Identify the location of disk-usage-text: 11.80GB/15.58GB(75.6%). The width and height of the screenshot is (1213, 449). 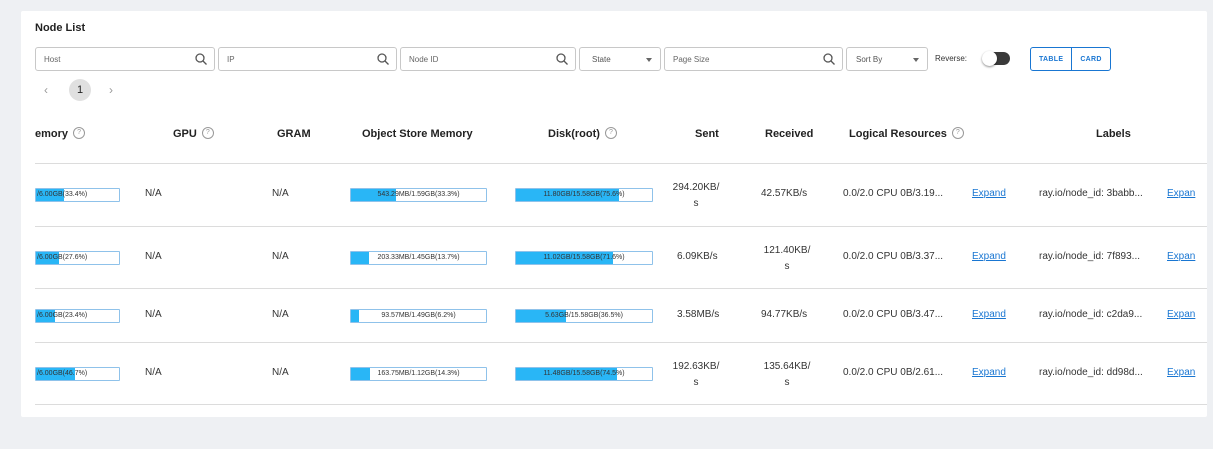
(584, 194).